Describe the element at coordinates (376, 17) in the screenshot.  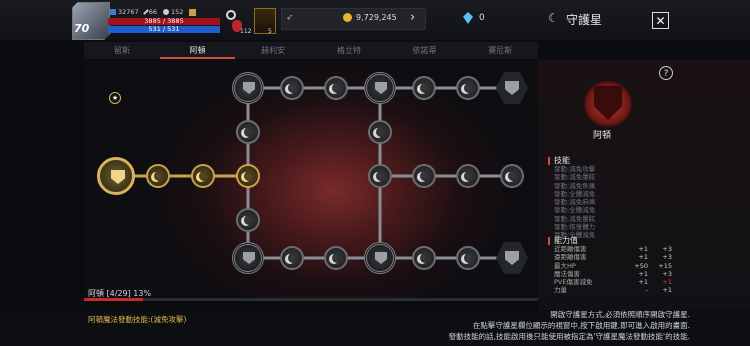
I see `gold-amount: 9,729,245` at that location.